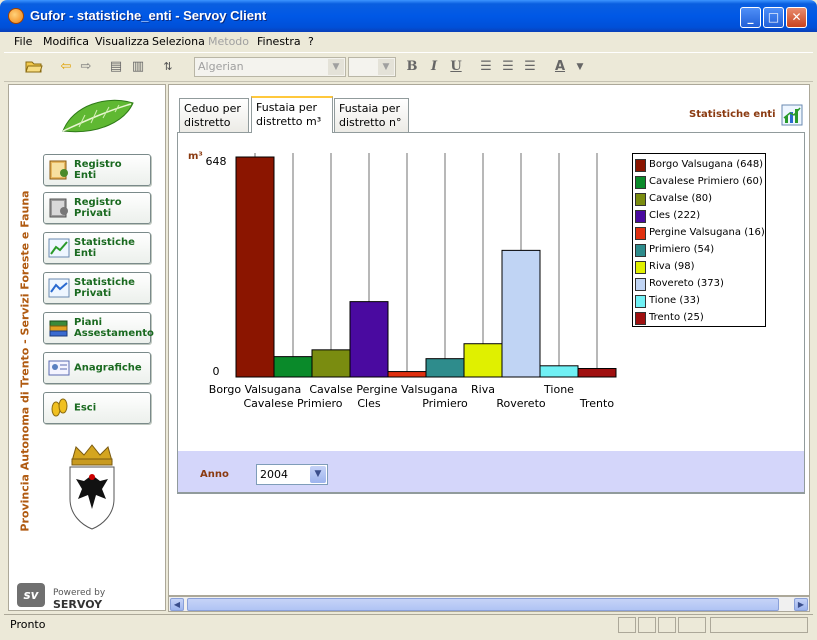  Describe the element at coordinates (58, 328) in the screenshot. I see `books-stack-icon` at that location.